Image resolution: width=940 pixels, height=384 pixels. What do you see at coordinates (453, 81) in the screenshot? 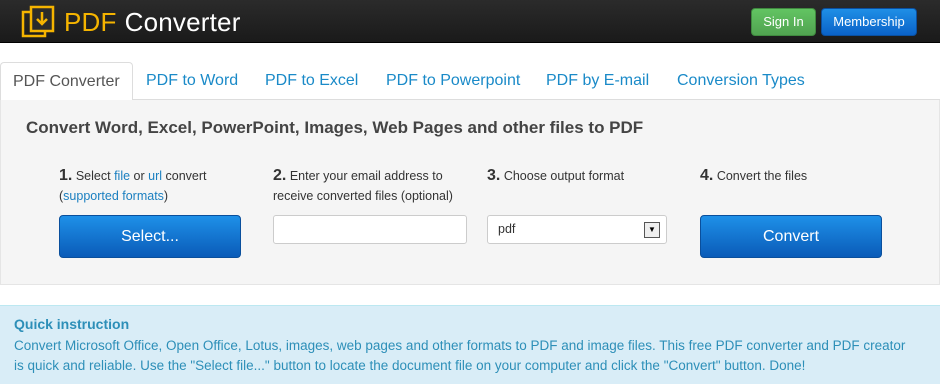
I see `tab-pdf-to-powerpoint: PDF to Powerpoint` at bounding box center [453, 81].